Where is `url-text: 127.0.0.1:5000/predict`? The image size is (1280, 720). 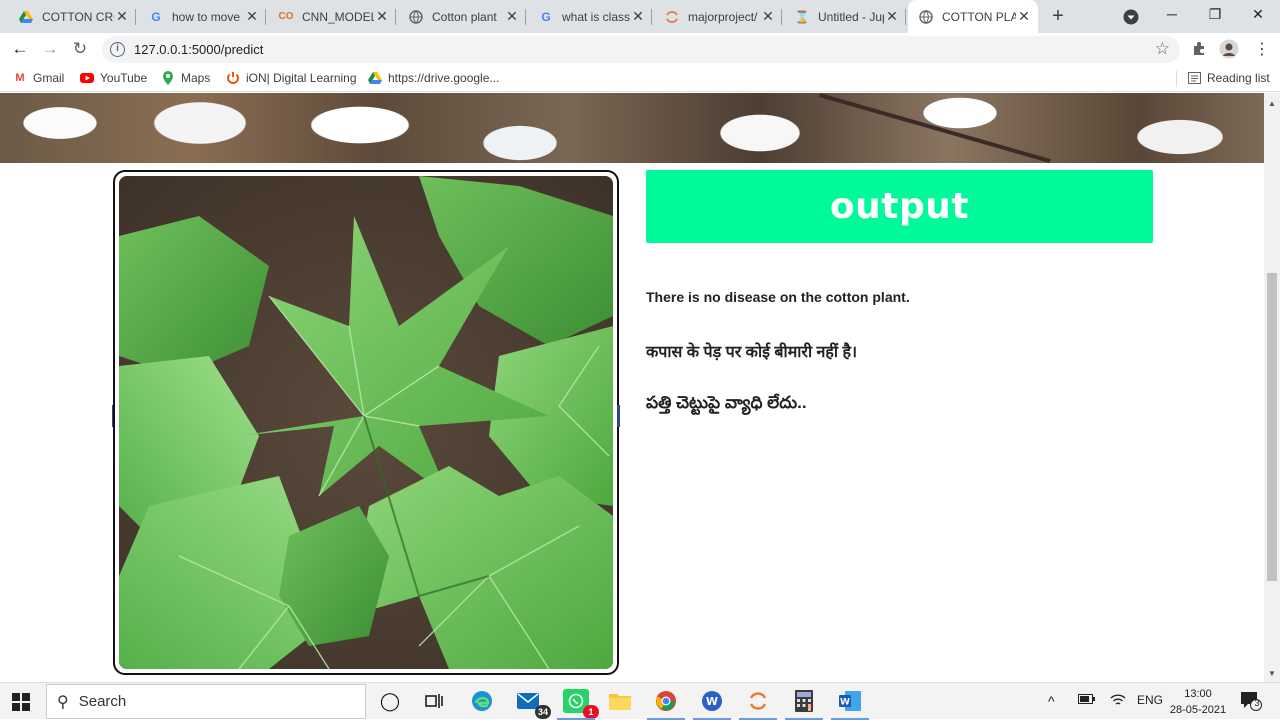
url-text: 127.0.0.1:5000/predict is located at coordinates (198, 49).